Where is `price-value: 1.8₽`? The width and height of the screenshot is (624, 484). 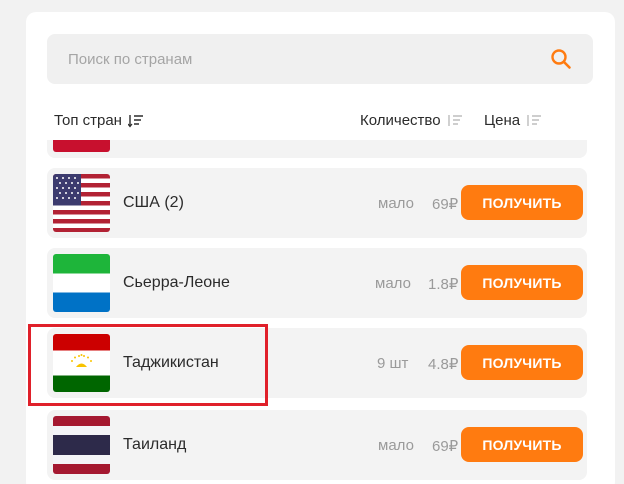 price-value: 1.8₽ is located at coordinates (443, 284).